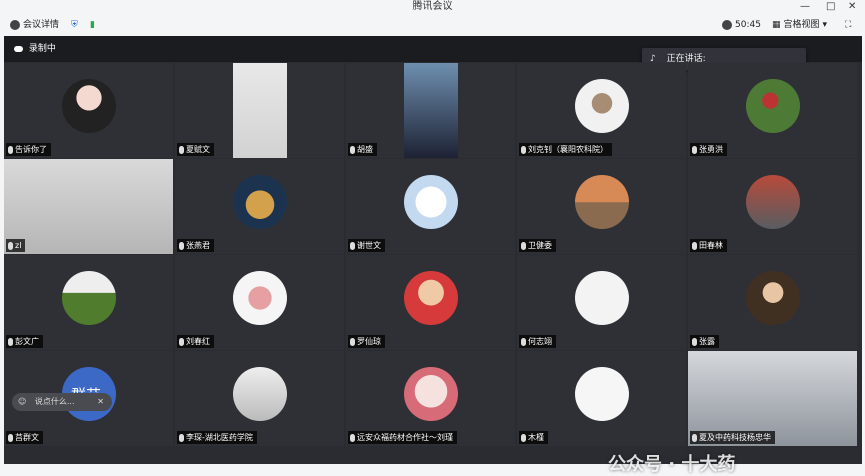 Image resolution: width=865 pixels, height=476 pixels. Describe the element at coordinates (28, 149) in the screenshot. I see `participant-nametag: 告诉你了` at that location.